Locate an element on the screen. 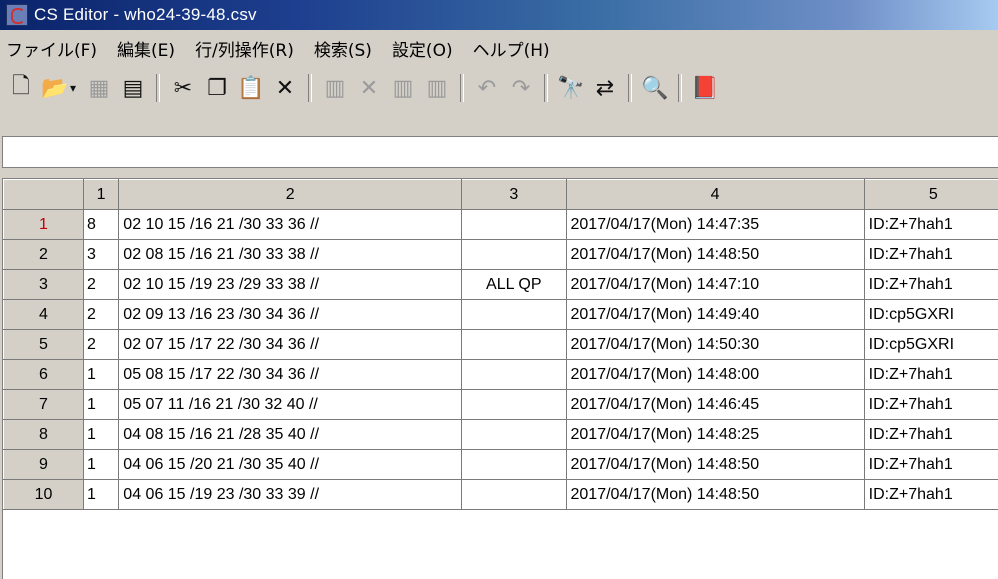 The image size is (998, 579). corner-header is located at coordinates (44, 195).